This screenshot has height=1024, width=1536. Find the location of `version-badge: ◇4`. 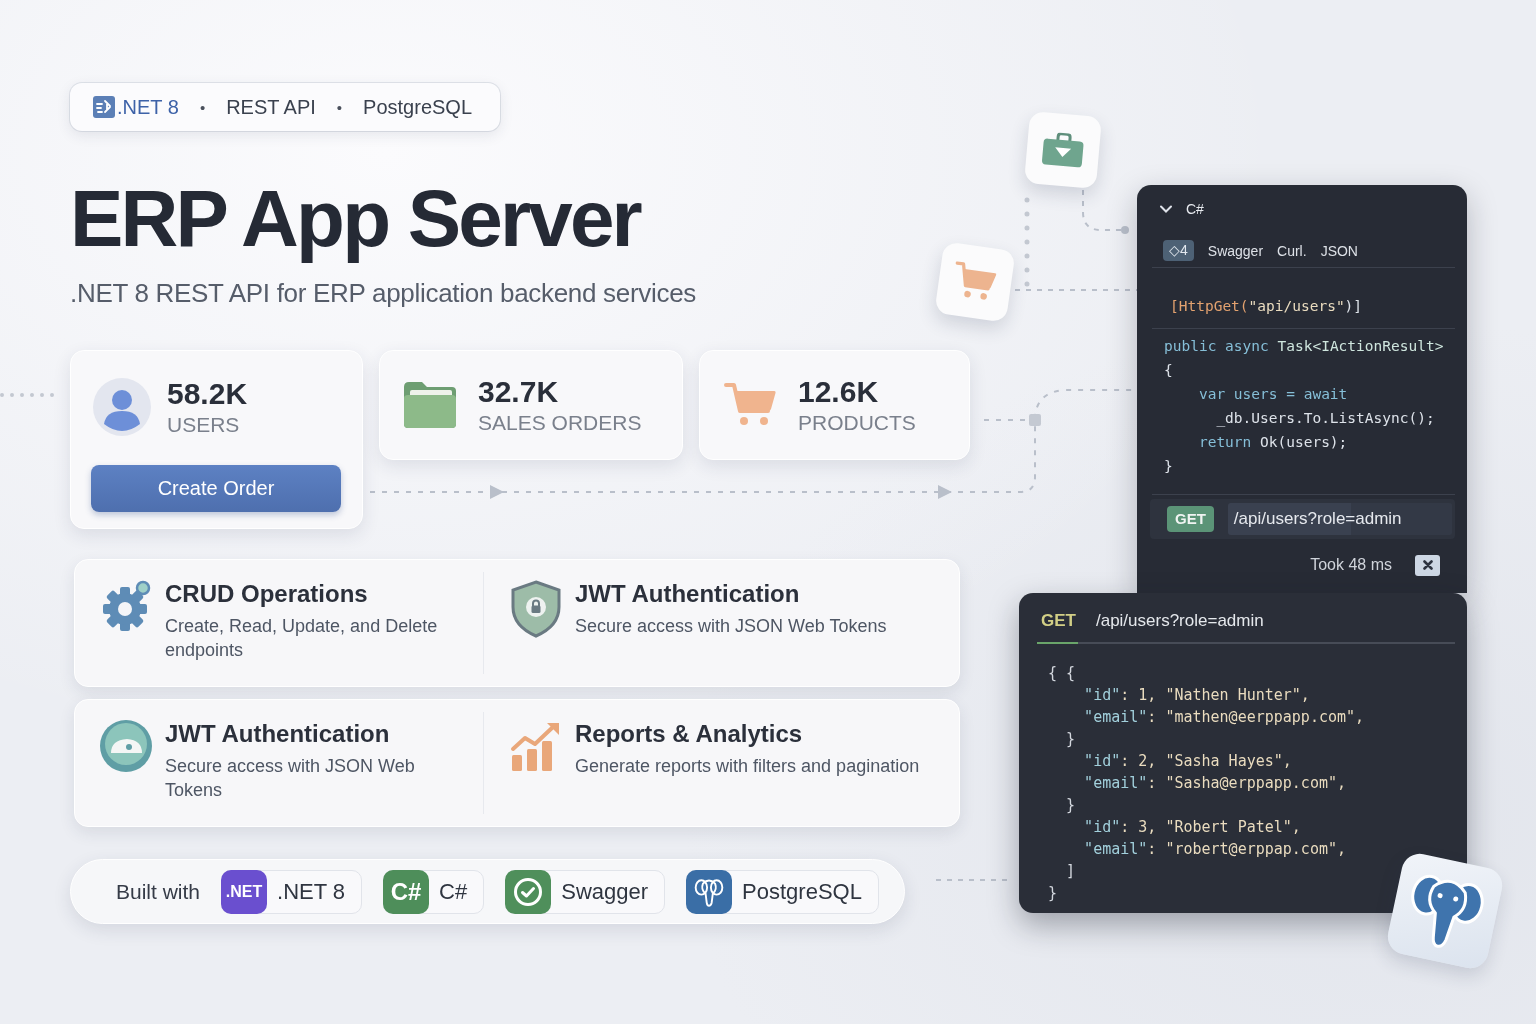

version-badge: ◇4 is located at coordinates (1178, 250).